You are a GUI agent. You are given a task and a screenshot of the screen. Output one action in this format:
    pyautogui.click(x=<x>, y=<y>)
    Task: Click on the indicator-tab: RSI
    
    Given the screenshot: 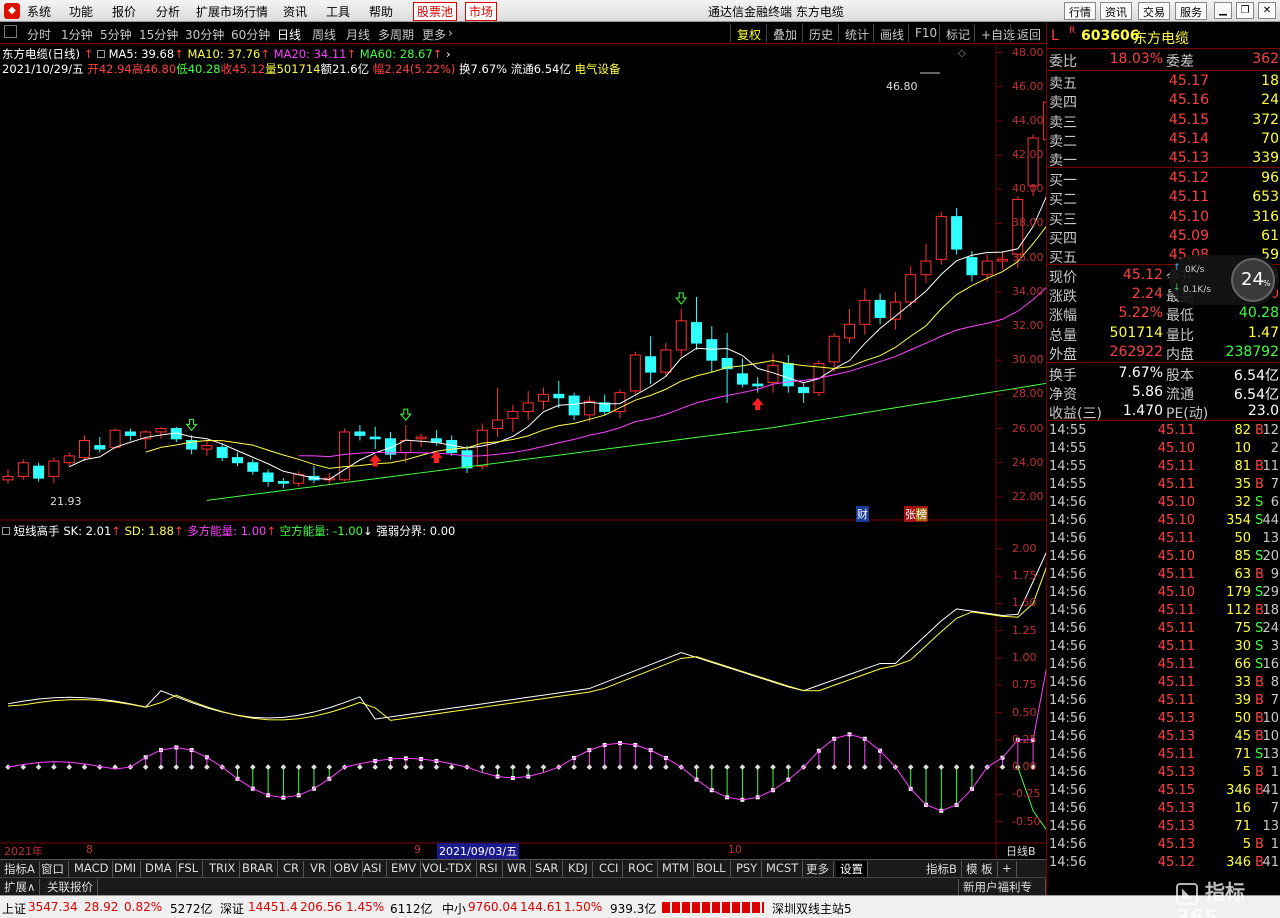 What is the action you would take?
    pyautogui.click(x=489, y=869)
    